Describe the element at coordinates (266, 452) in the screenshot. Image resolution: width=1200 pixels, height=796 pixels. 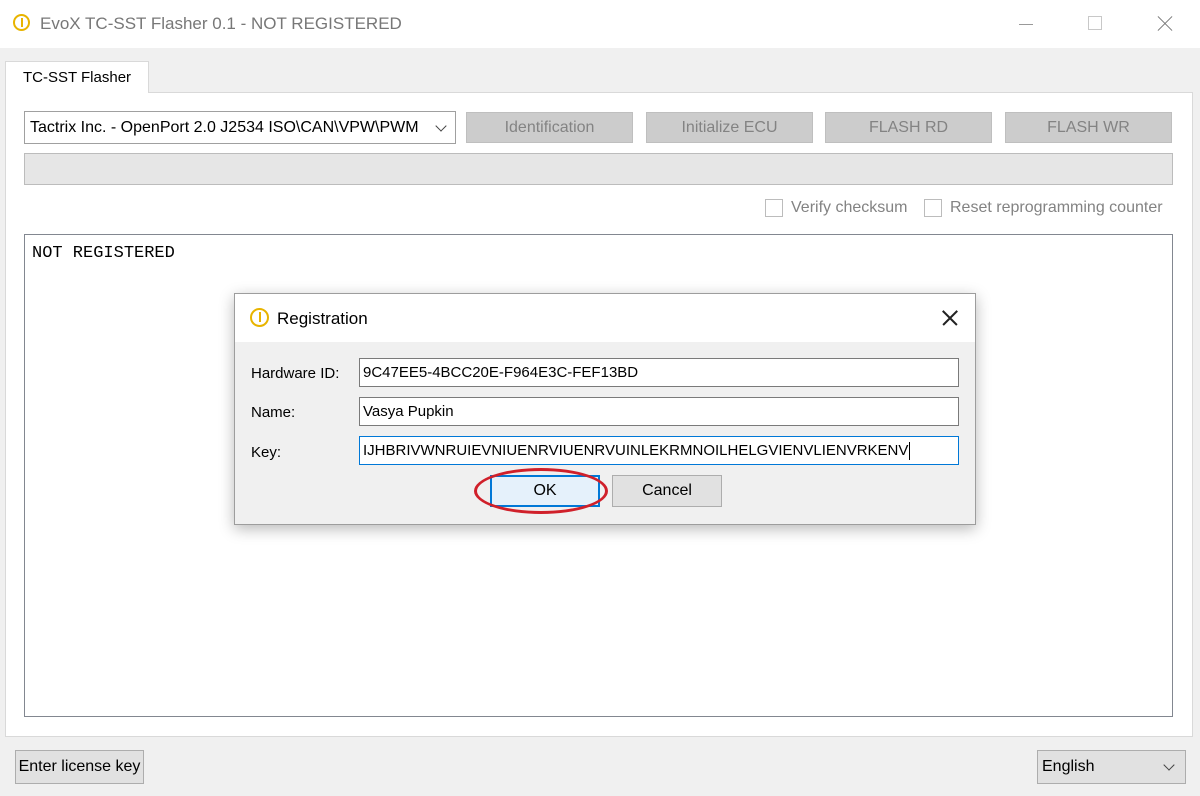
I see `key-label: Key:` at that location.